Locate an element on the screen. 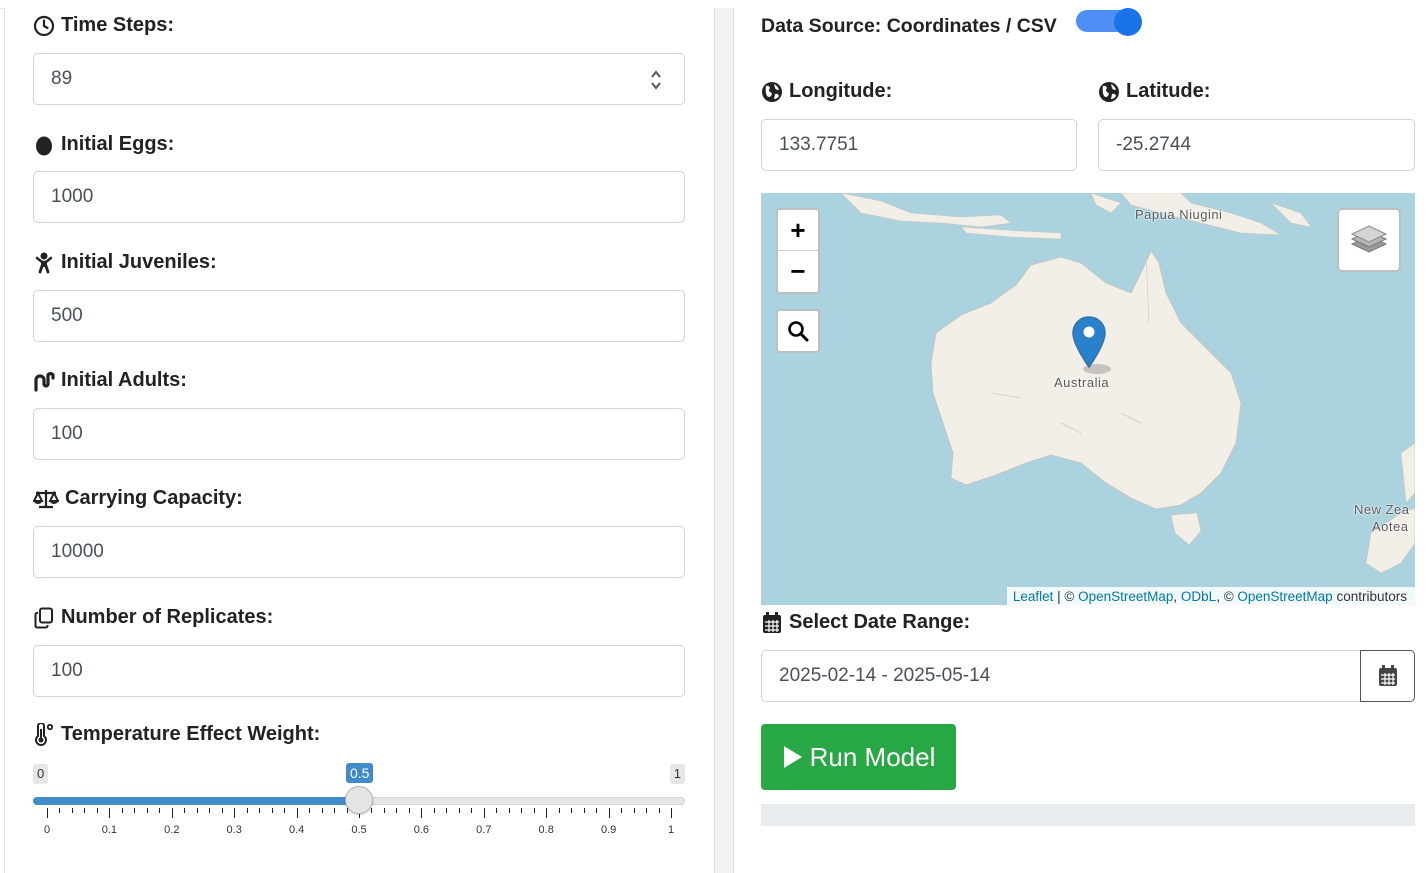 Image resolution: width=1428 pixels, height=873 pixels. initial-eggs-input: 1000 is located at coordinates (359, 197).